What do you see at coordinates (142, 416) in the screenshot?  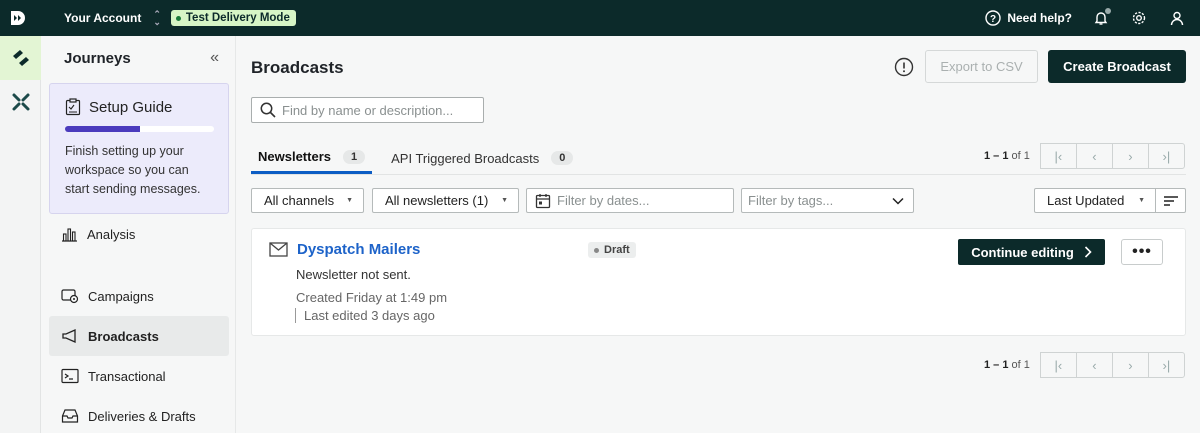 I see `sidebar-item-label: Deliveries & Drafts` at bounding box center [142, 416].